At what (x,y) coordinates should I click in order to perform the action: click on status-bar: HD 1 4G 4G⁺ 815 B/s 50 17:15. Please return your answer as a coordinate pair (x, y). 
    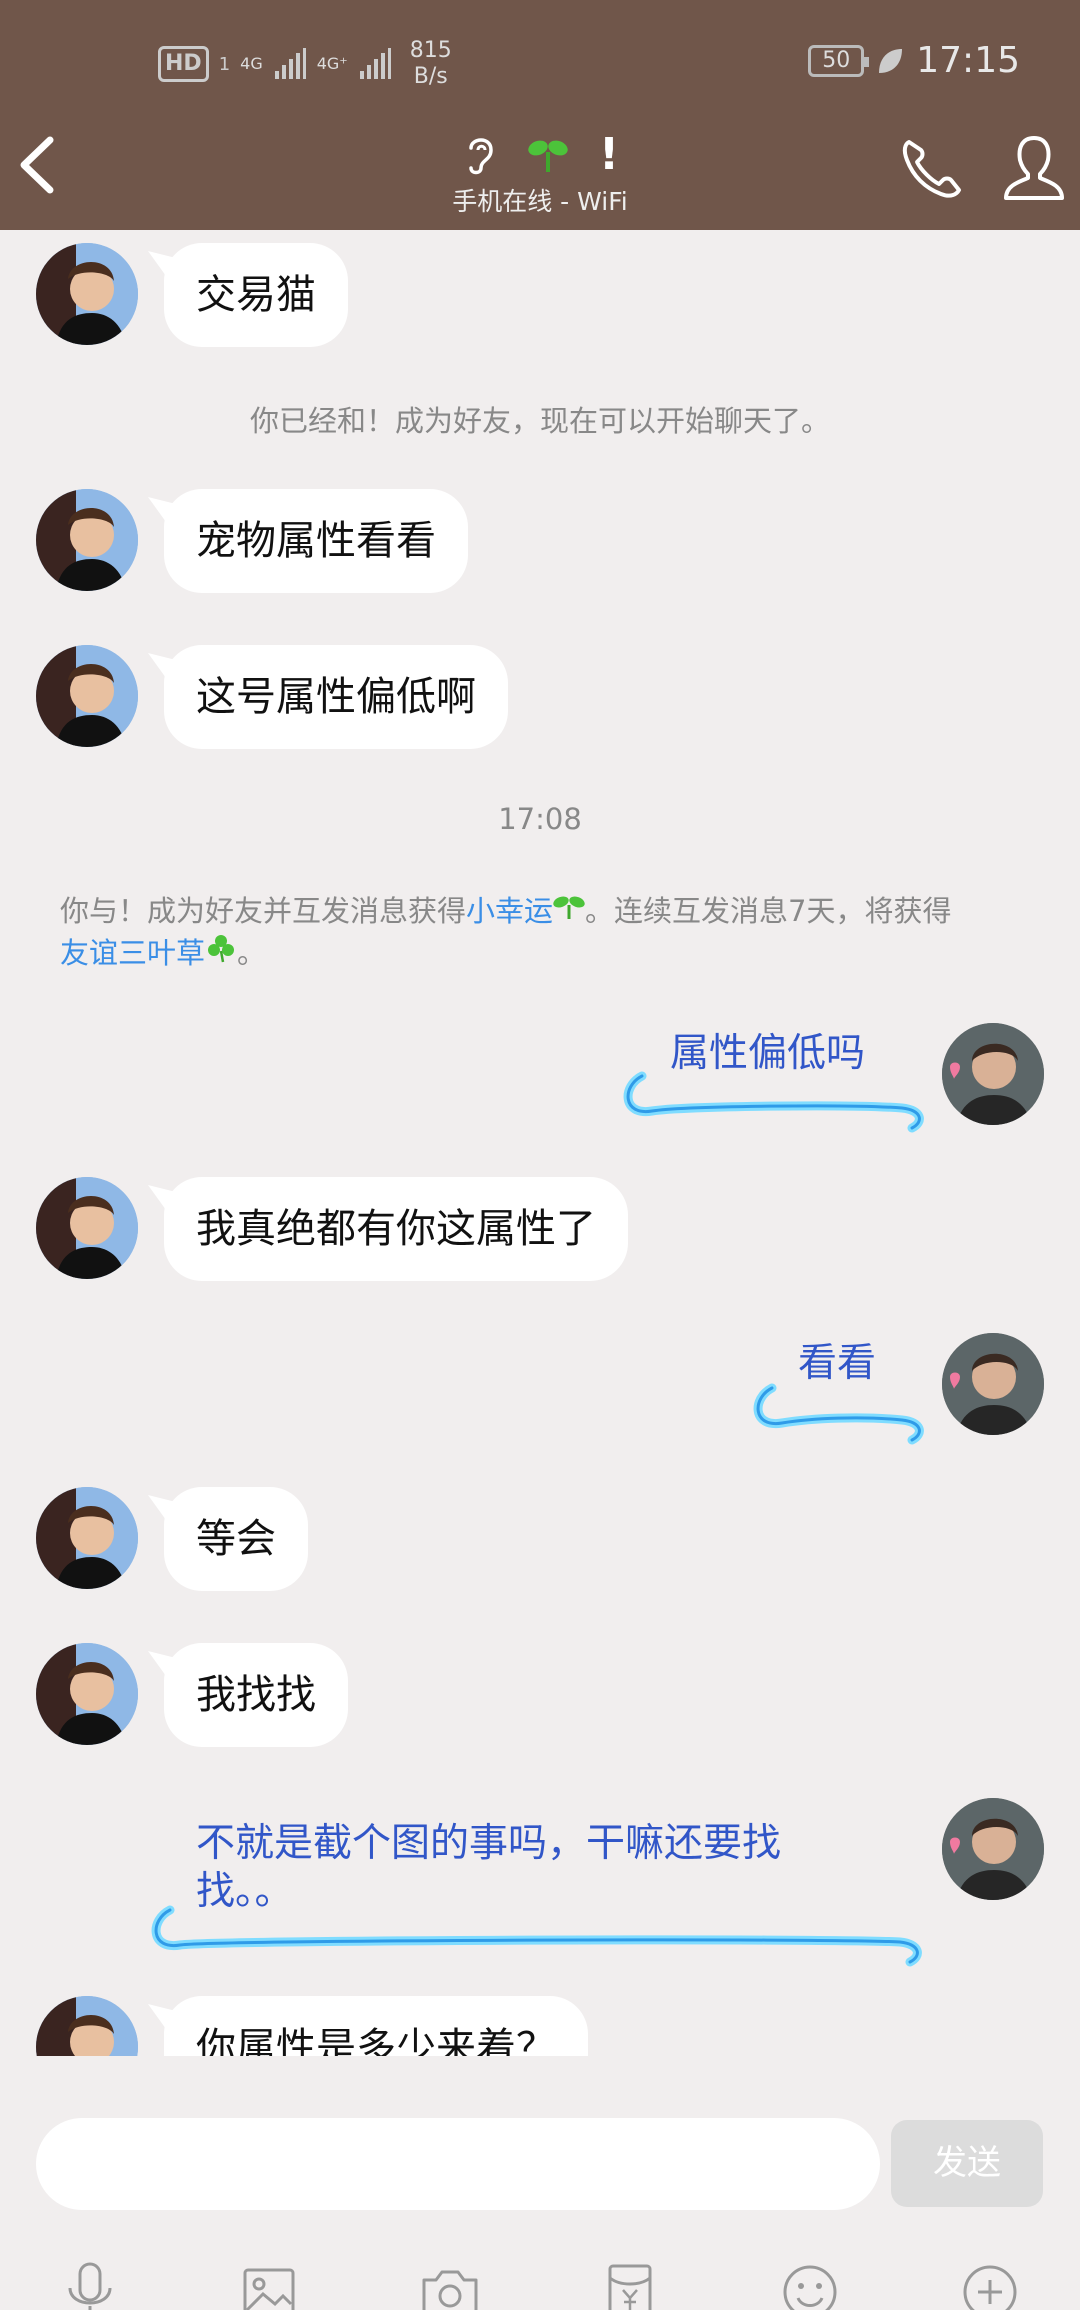
    Looking at the image, I should click on (540, 62).